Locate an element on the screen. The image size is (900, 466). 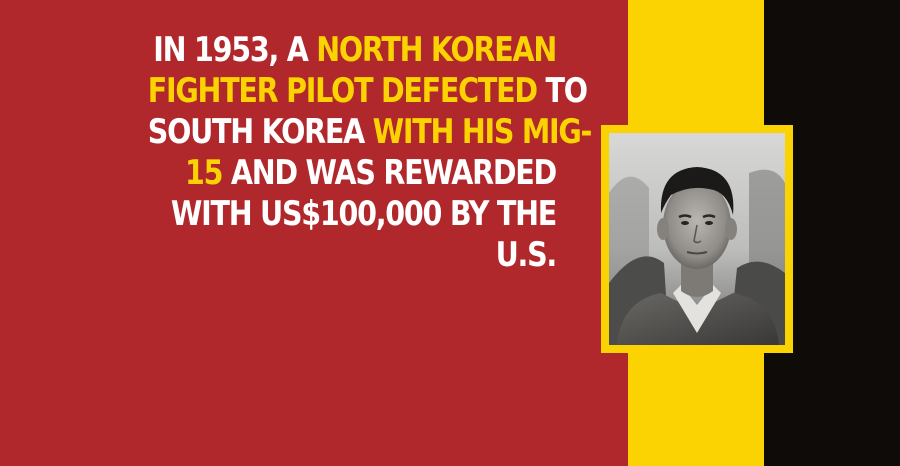
fact-line-3-white-start: SOUTH KOREA is located at coordinates (260, 132).